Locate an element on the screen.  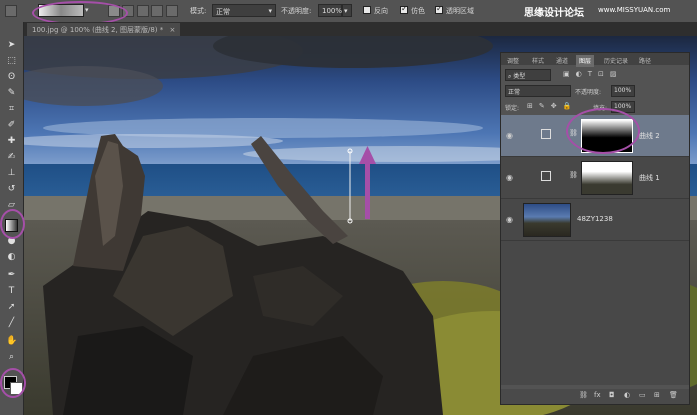
layer-row-background: ◉ 48ZY1238 is located at coordinates (595, 220).